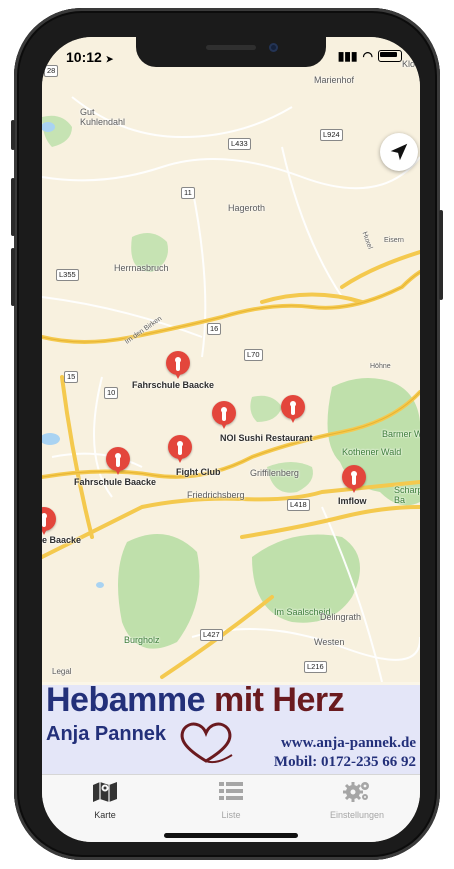 The height and width of the screenshot is (869, 454). I want to click on volume-up-button, so click(13, 207).